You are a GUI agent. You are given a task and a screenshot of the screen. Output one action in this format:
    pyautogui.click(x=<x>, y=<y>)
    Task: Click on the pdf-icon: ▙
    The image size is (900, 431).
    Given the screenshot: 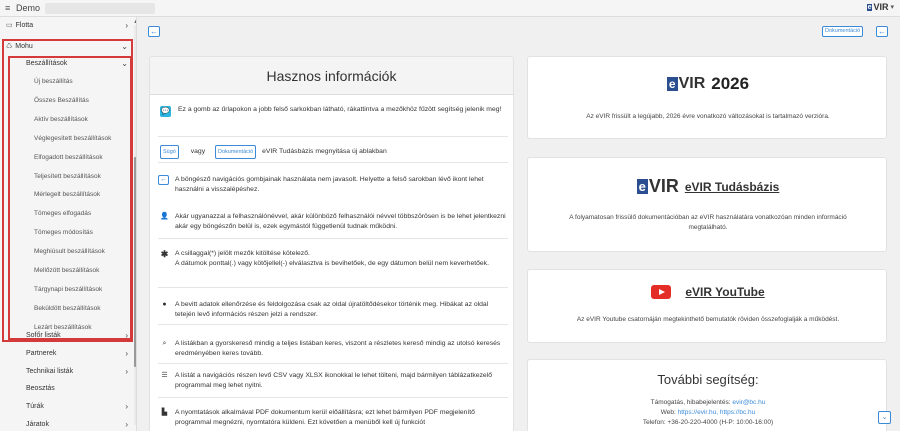 What is the action you would take?
    pyautogui.click(x=164, y=412)
    